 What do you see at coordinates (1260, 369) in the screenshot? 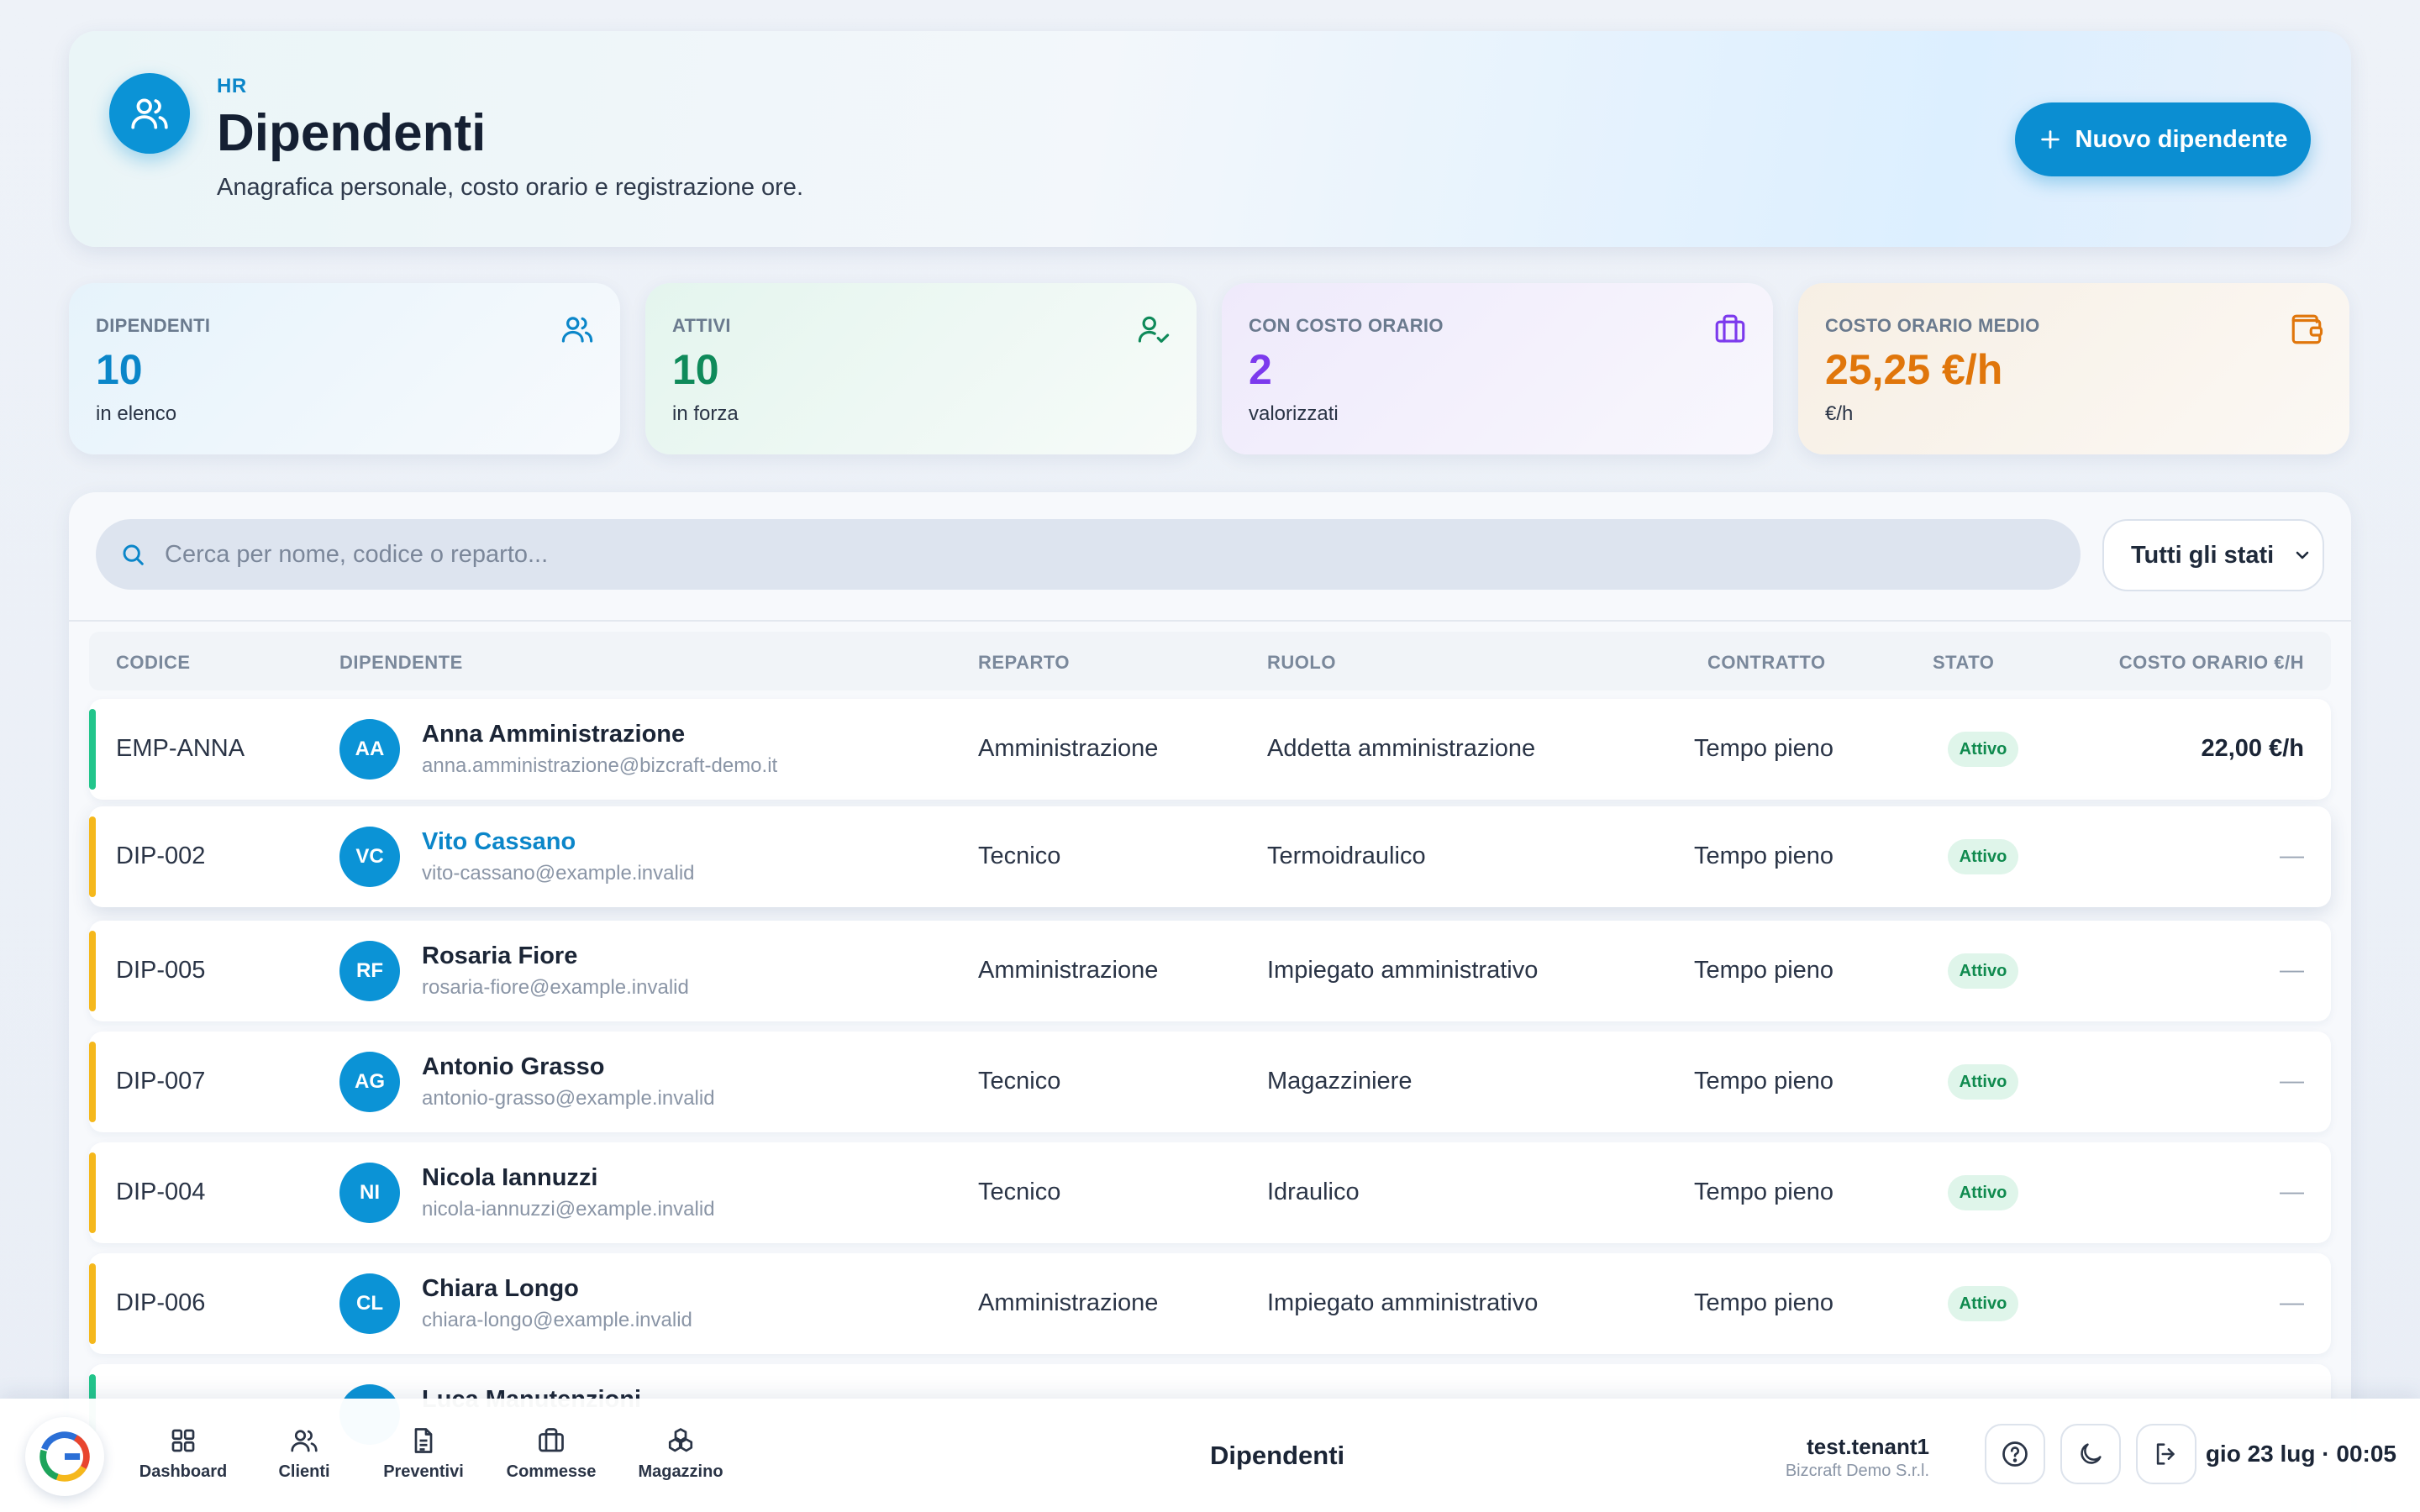
I see `stat-value: 2` at bounding box center [1260, 369].